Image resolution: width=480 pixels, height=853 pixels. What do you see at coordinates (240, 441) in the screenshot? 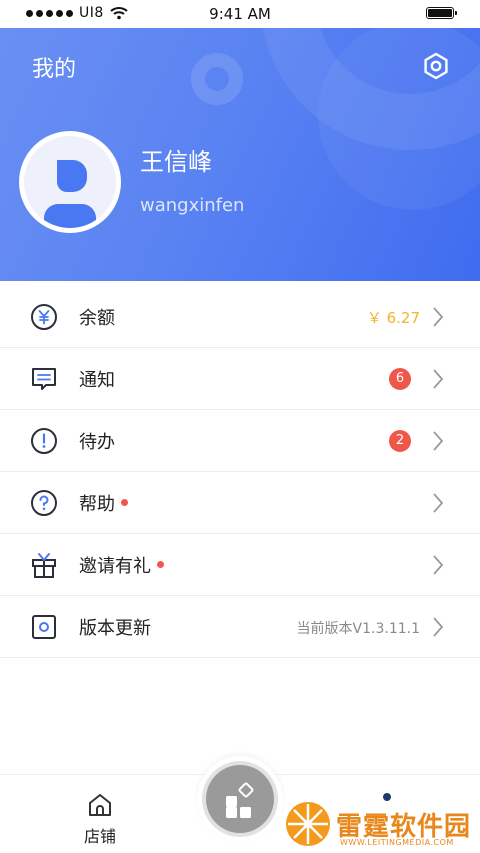
I see `menu-item-todo: 待办 2` at bounding box center [240, 441].